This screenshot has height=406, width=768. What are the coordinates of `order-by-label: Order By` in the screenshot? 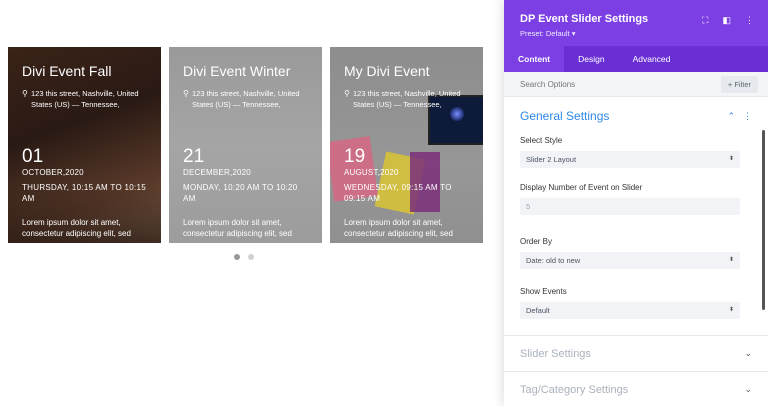 It's located at (536, 241).